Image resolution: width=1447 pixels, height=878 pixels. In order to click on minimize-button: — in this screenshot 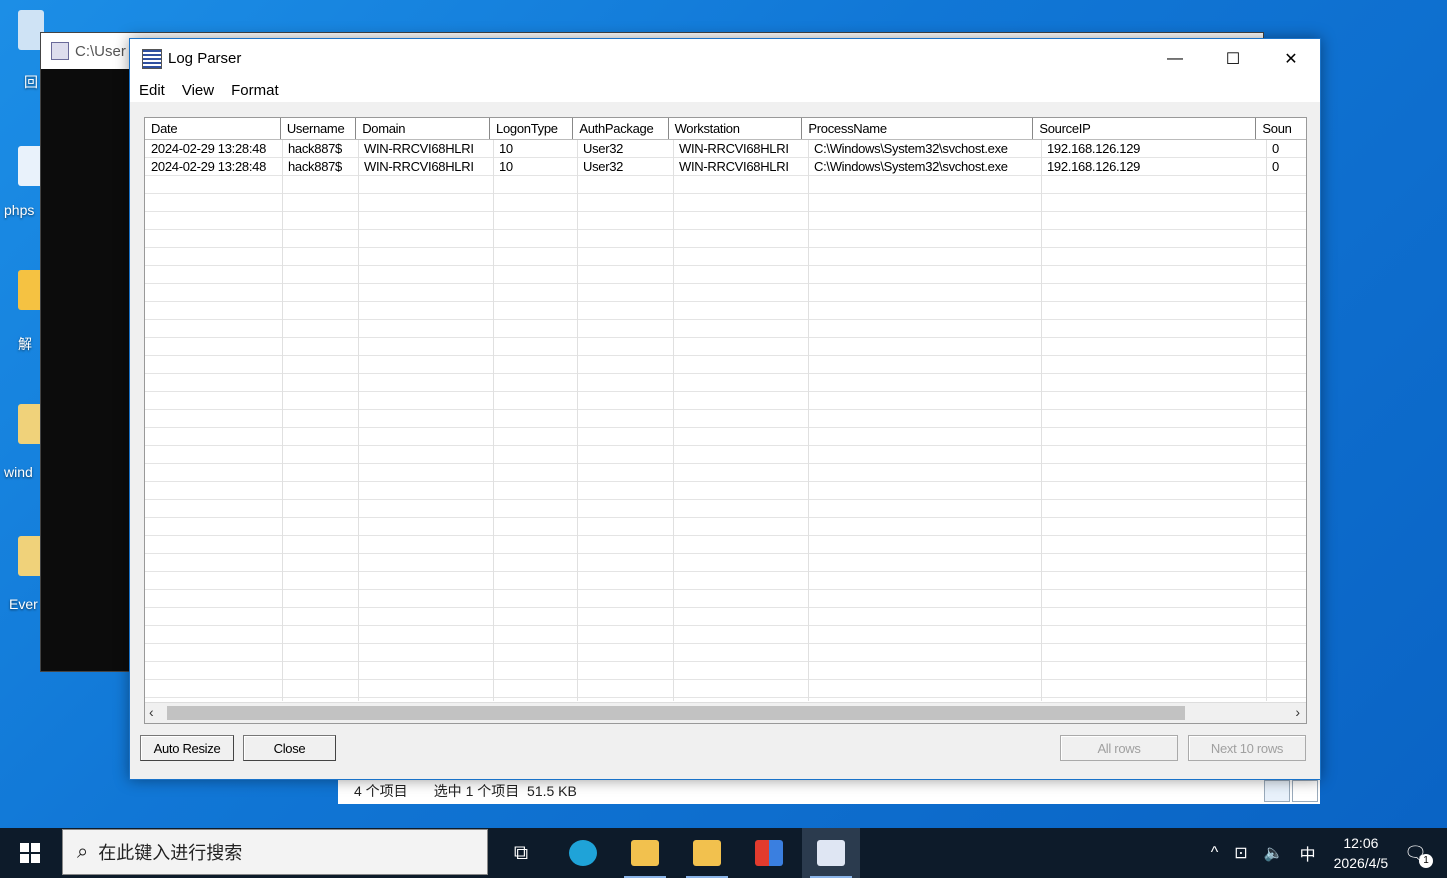, I will do `click(1175, 58)`.